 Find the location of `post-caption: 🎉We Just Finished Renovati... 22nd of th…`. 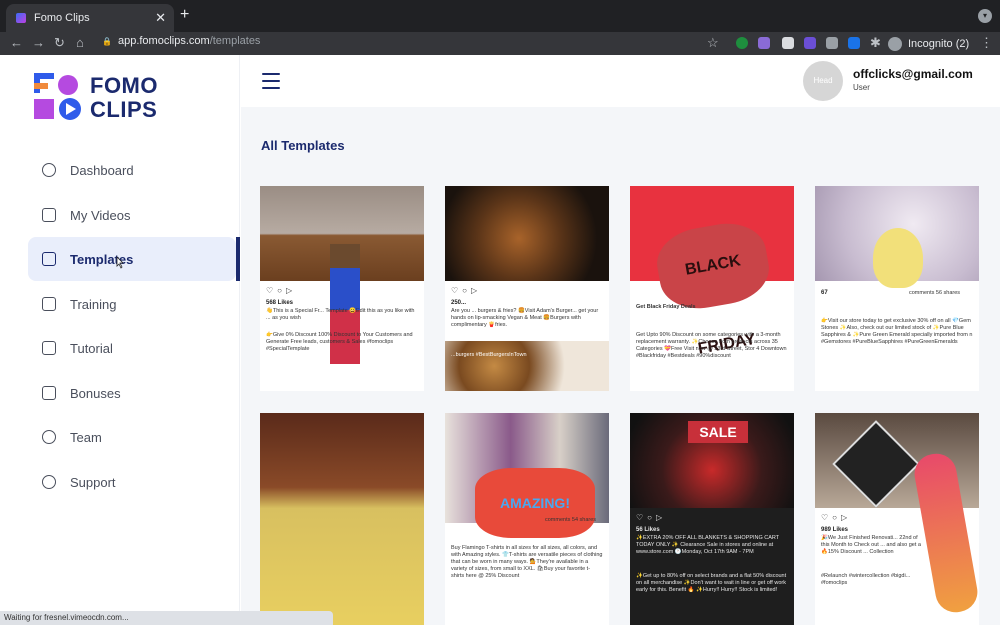

post-caption: 🎉We Just Finished Renovati... 22nd of th… is located at coordinates (871, 545).